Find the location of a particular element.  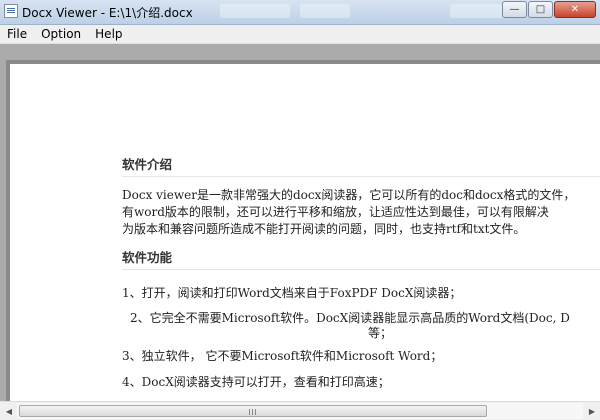

menu-help: Help is located at coordinates (108, 34).